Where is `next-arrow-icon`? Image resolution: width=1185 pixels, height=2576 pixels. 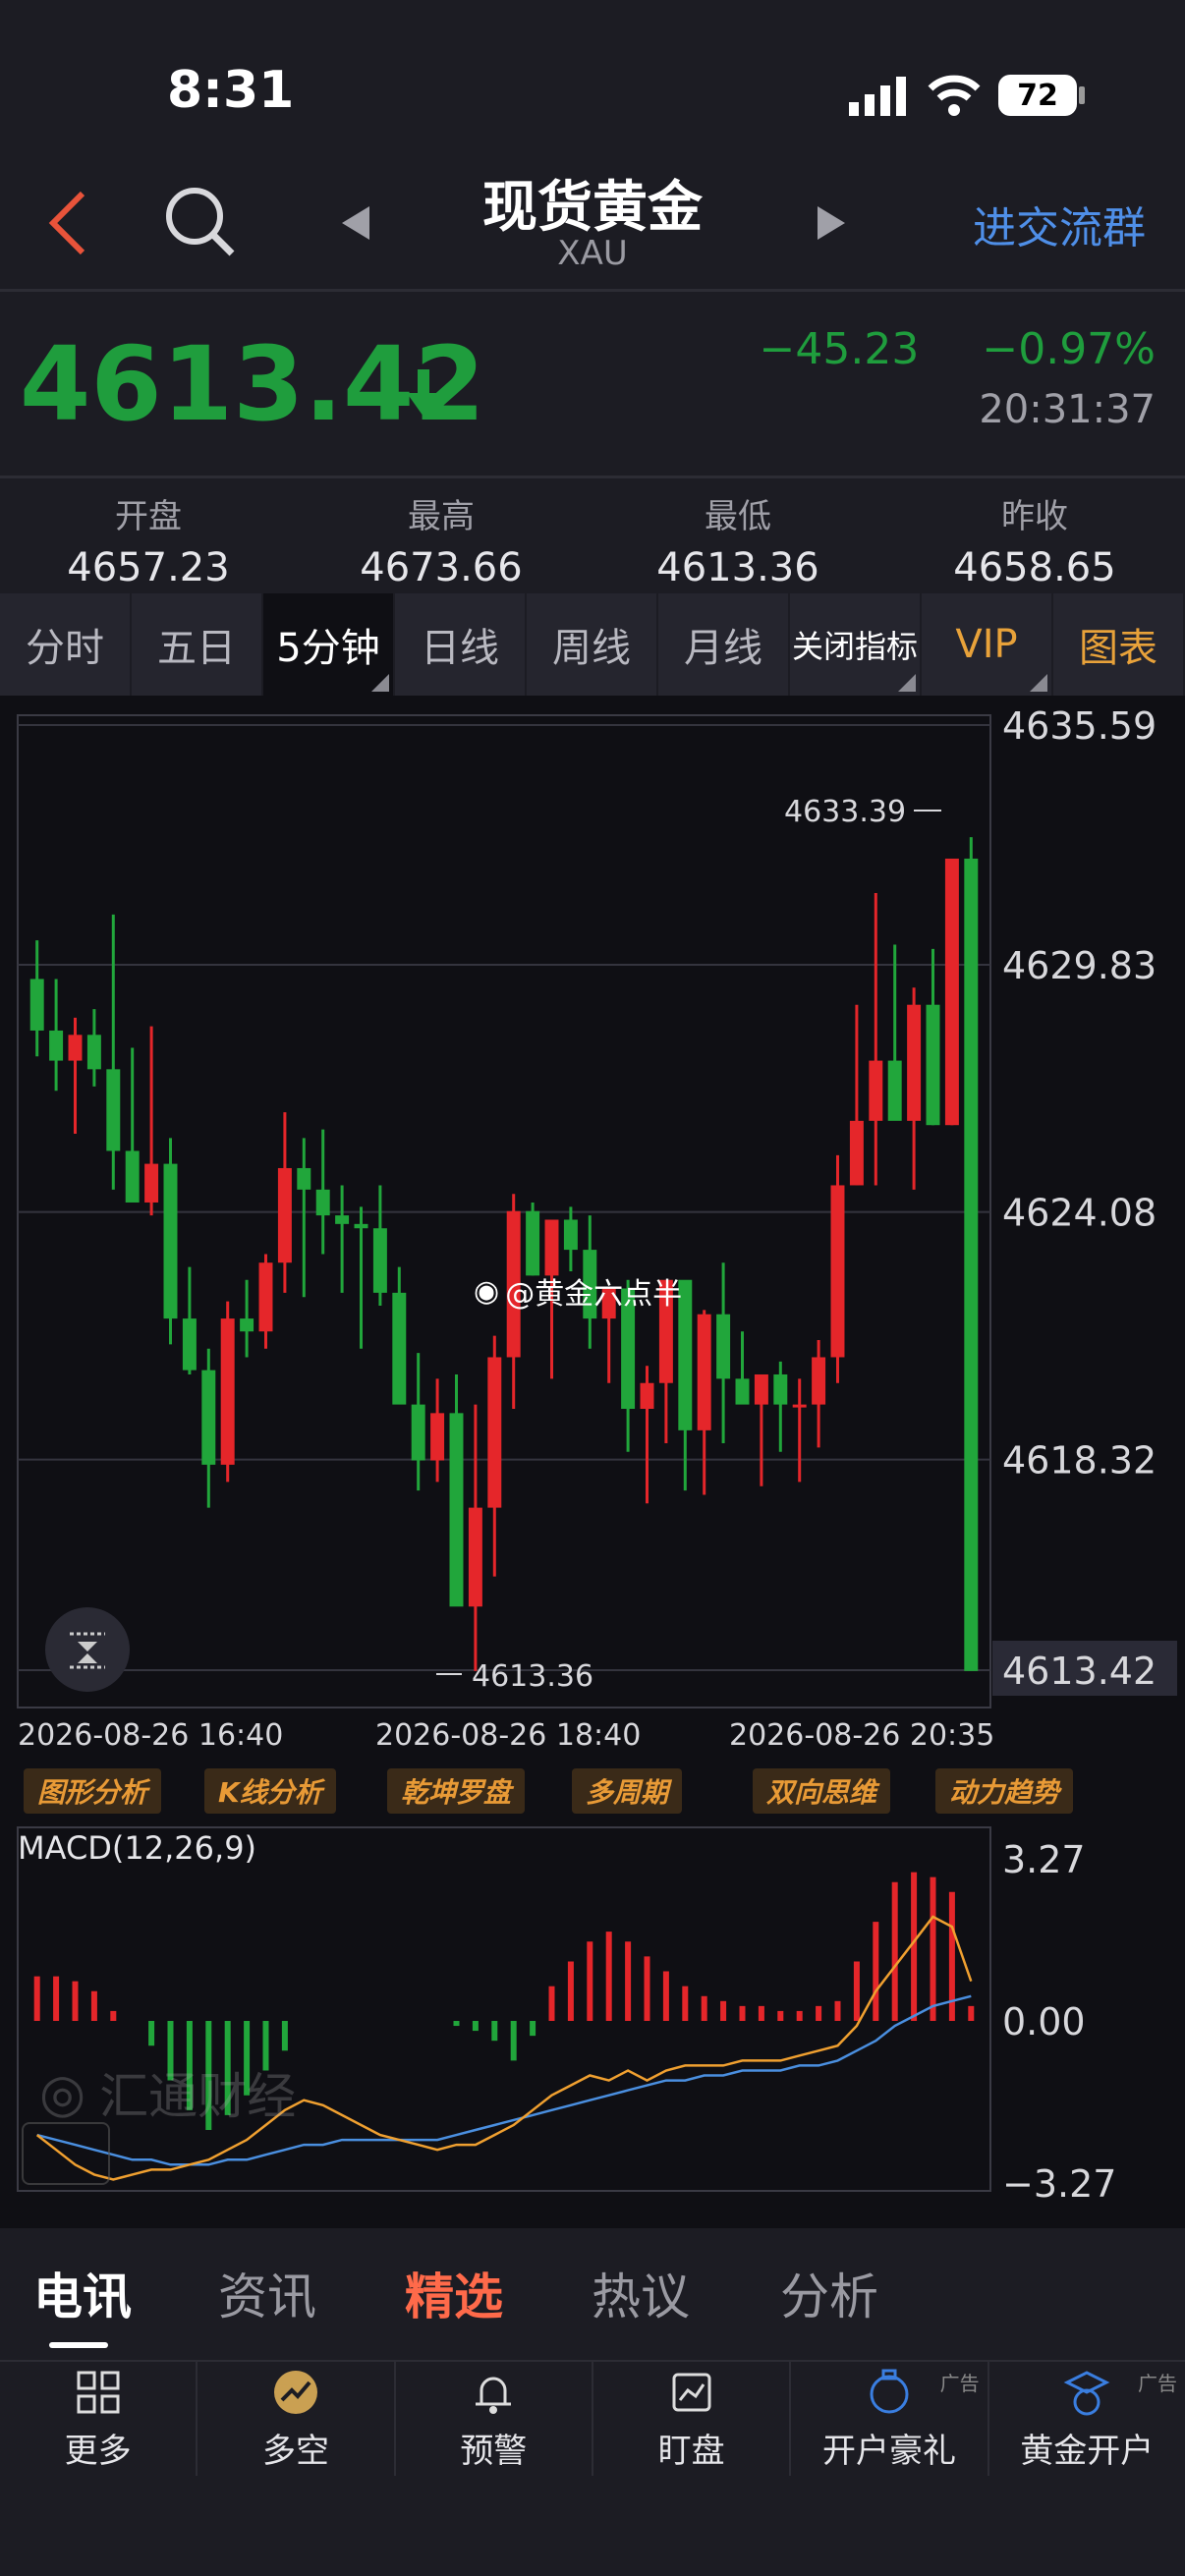
next-arrow-icon is located at coordinates (831, 223).